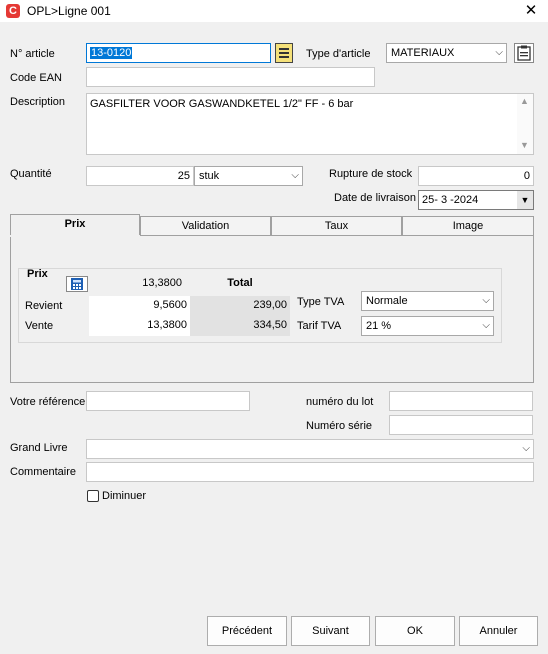 Image resolution: width=548 pixels, height=654 pixels. Describe the element at coordinates (310, 472) in the screenshot. I see `commentaire-input` at that location.